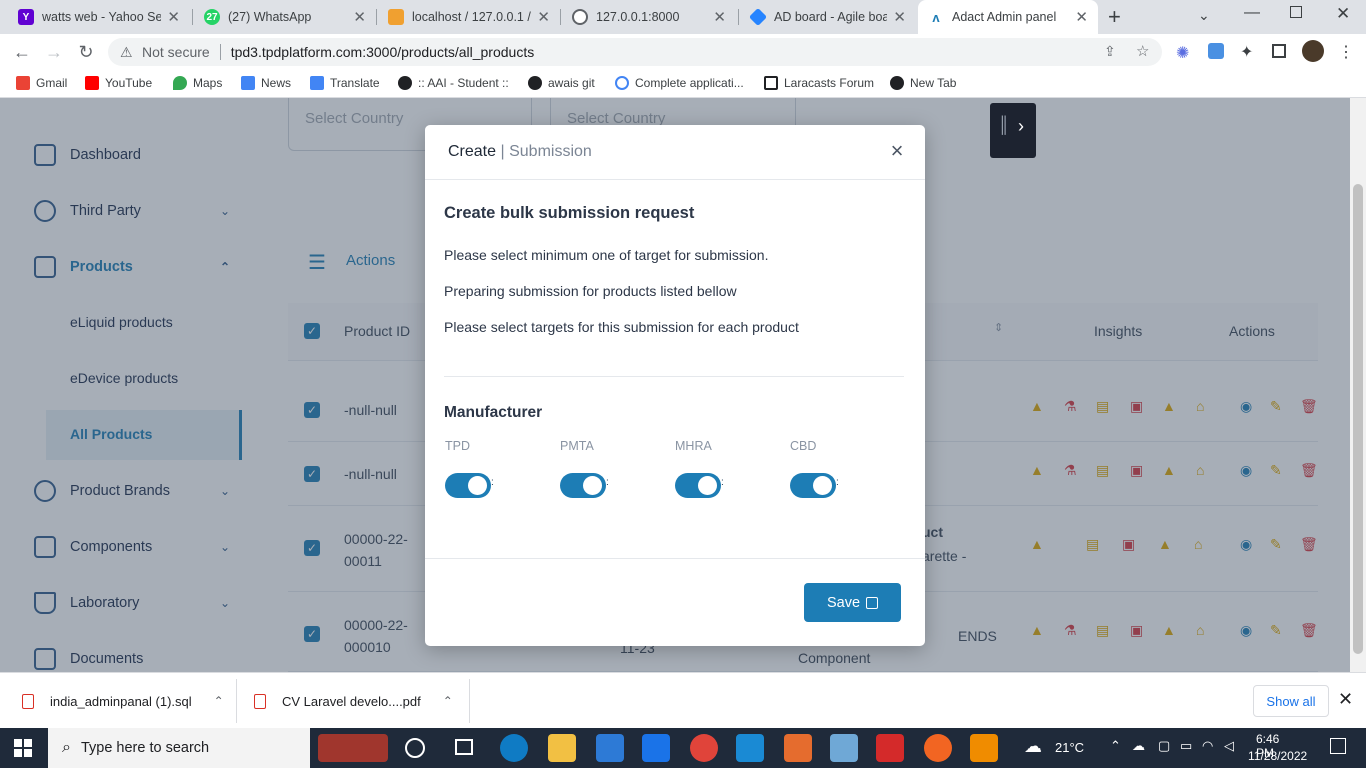  I want to click on task-view-icon, so click(464, 747).